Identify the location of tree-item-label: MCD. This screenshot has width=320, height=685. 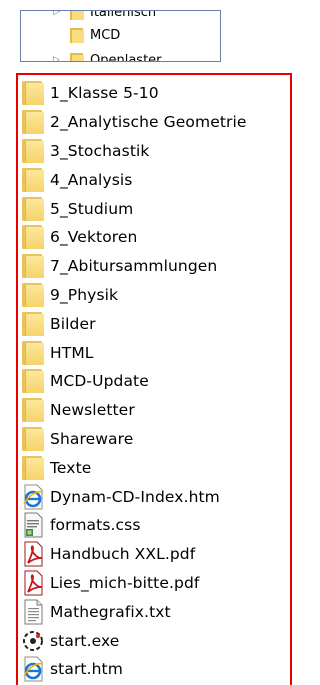
(105, 35).